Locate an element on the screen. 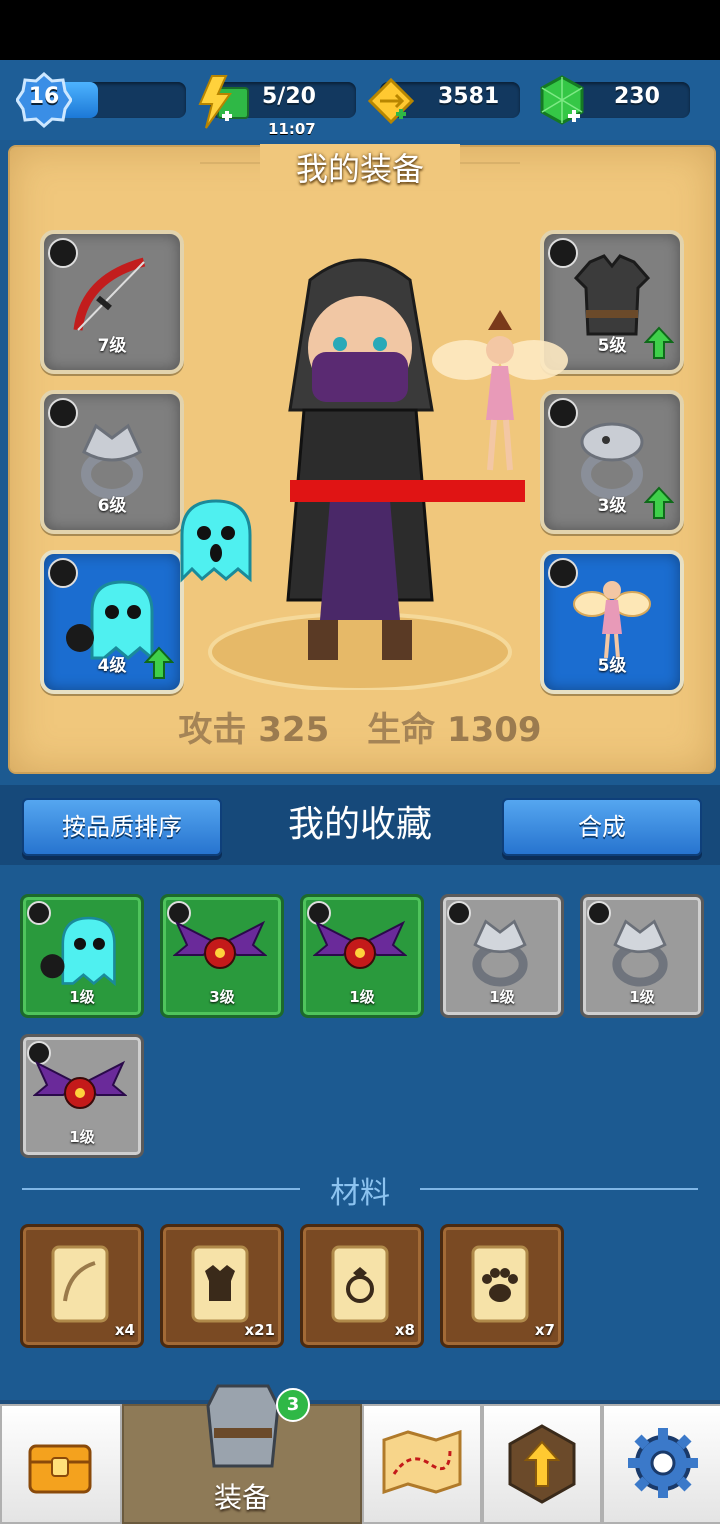  bow-scroll-icon is located at coordinates (80, 1284).